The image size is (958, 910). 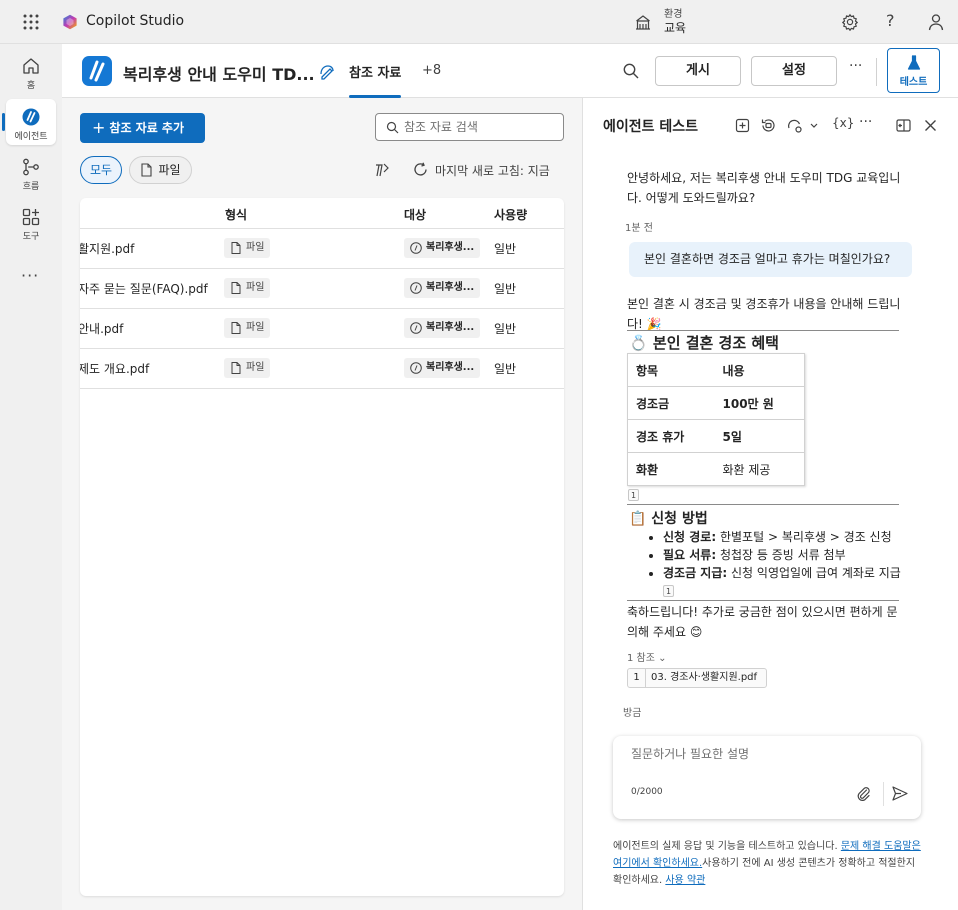 What do you see at coordinates (101, 328) in the screenshot?
I see `row-name: 안내.pdf` at bounding box center [101, 328].